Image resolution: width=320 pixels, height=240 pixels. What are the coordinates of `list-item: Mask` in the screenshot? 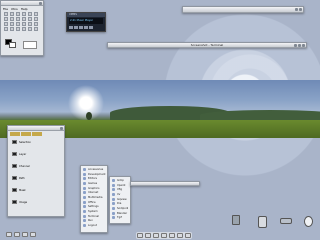 It's located at (36, 190).